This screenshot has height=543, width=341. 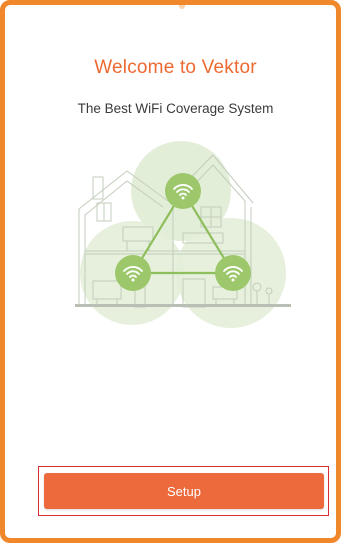 I want to click on ground-line, so click(x=183, y=305).